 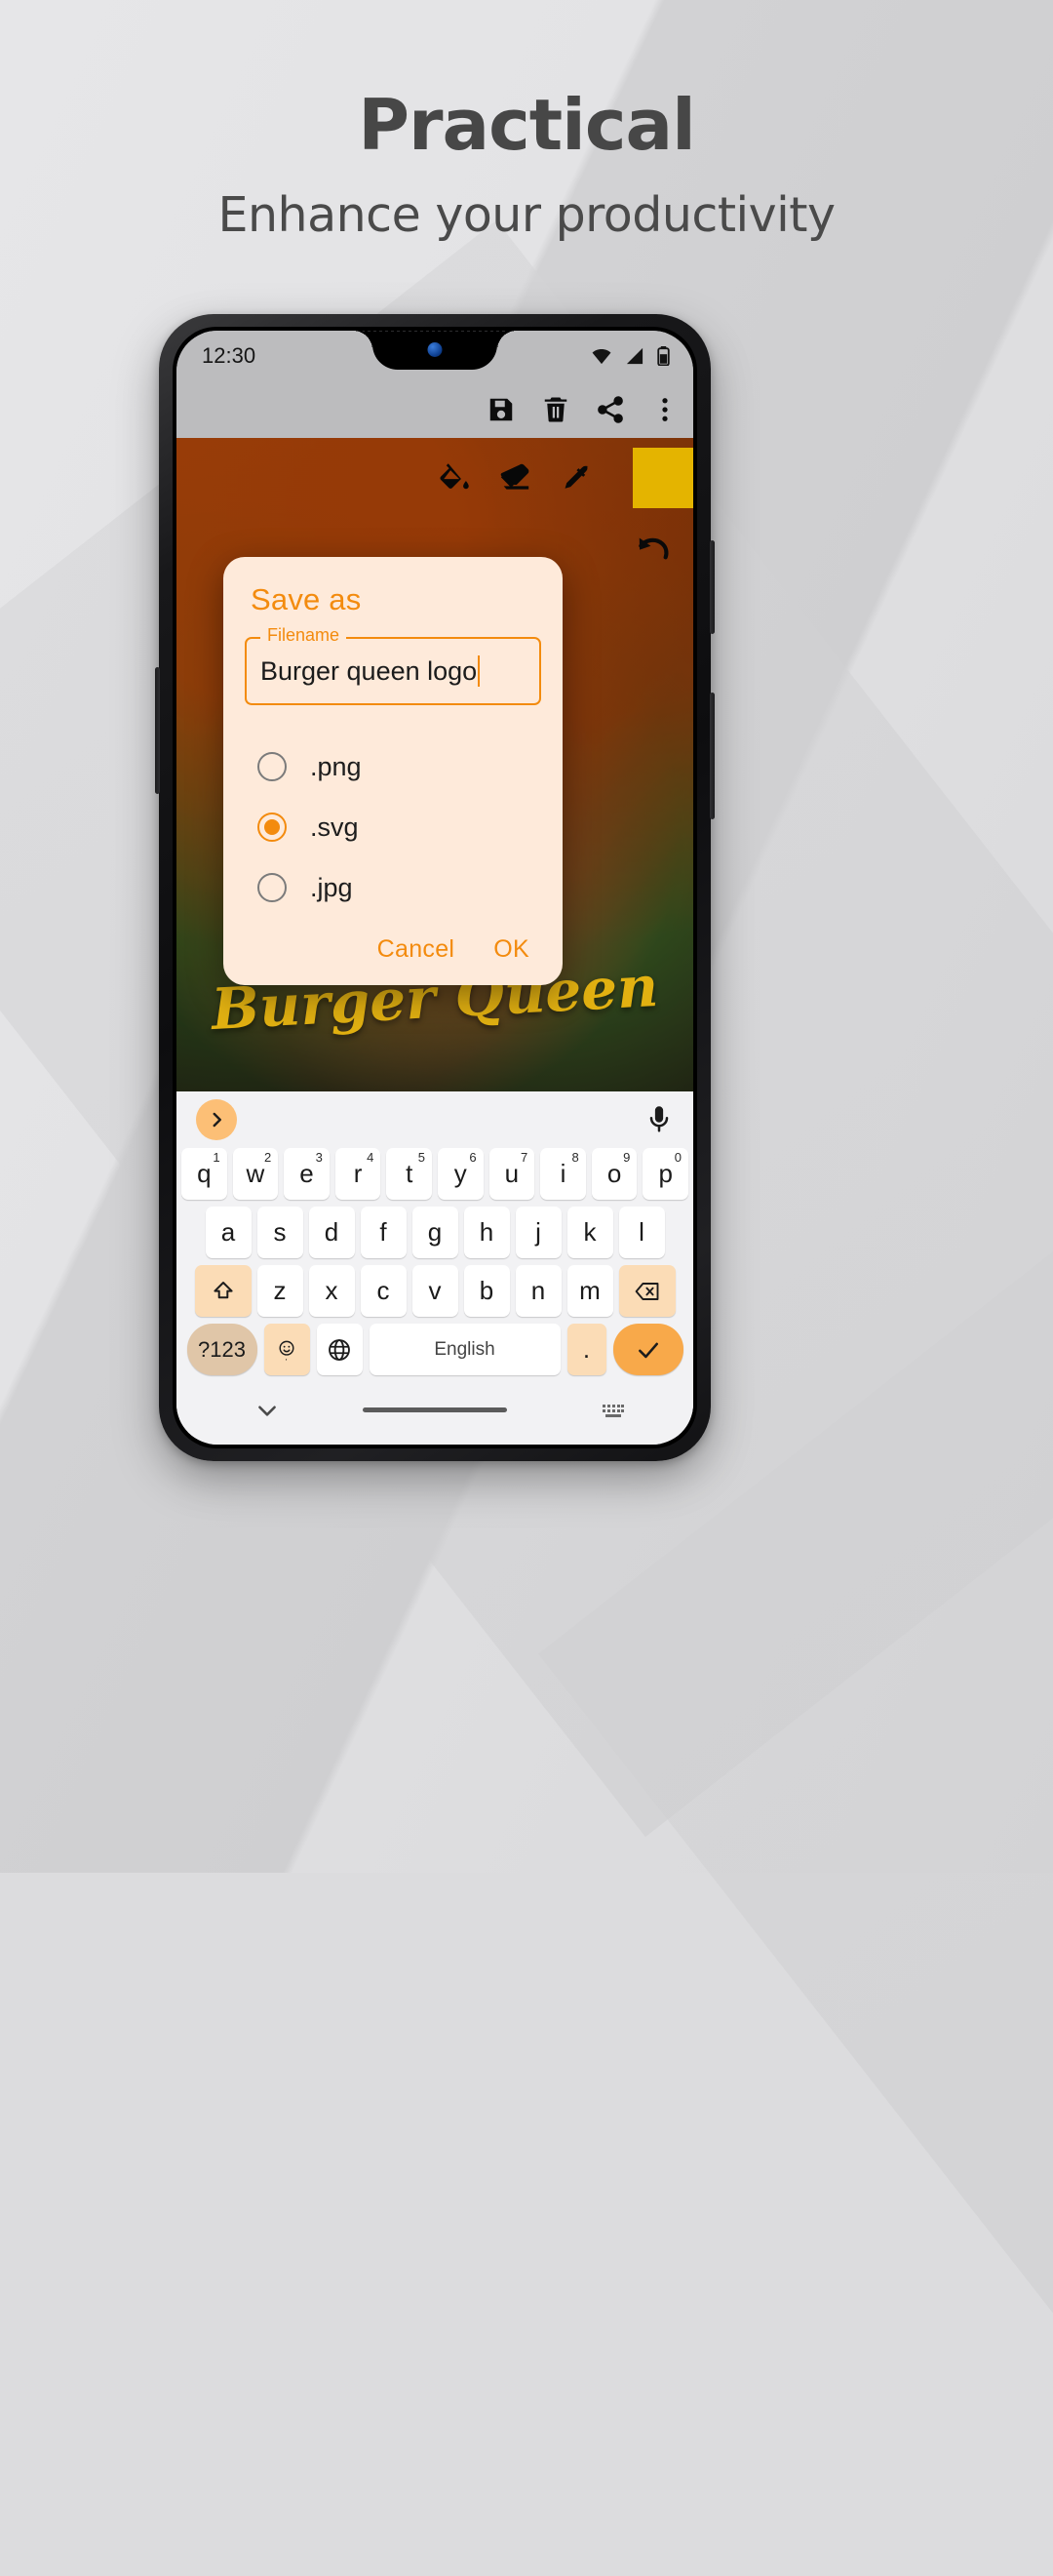 What do you see at coordinates (279, 1232) in the screenshot?
I see `key-s: s` at bounding box center [279, 1232].